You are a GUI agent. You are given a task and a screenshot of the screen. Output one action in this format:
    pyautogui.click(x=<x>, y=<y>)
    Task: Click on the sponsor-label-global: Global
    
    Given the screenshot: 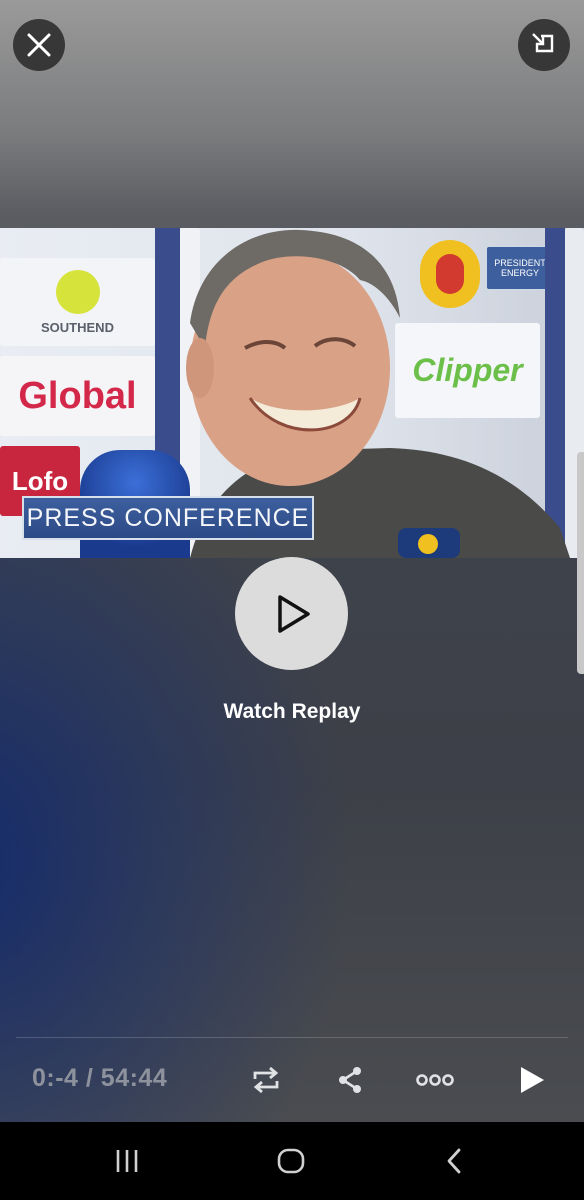 What is the action you would take?
    pyautogui.click(x=77, y=395)
    